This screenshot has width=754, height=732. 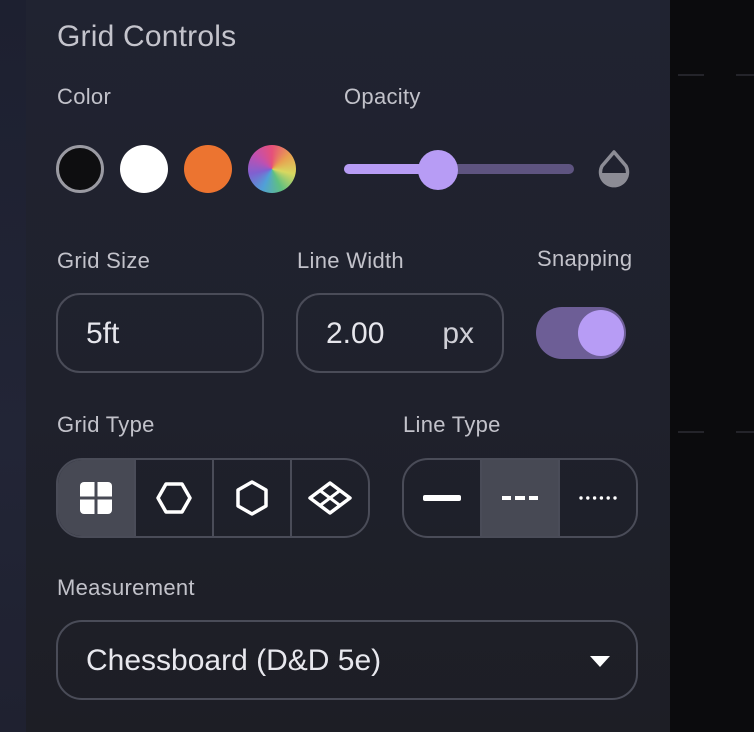 I want to click on chevron-down-icon, so click(x=600, y=661).